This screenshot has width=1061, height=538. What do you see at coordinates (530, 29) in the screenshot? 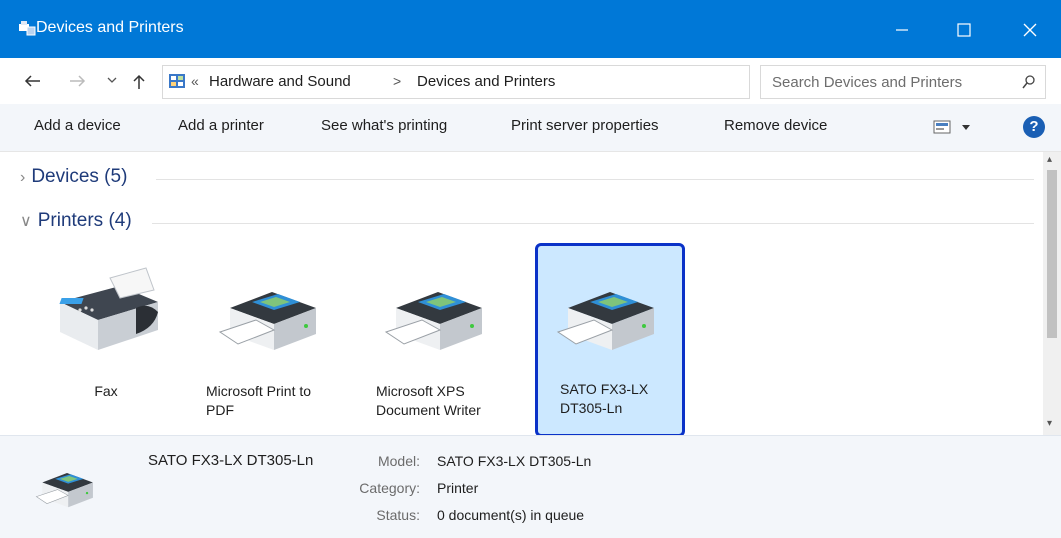
I see `title-bar: Devices and Printers` at bounding box center [530, 29].